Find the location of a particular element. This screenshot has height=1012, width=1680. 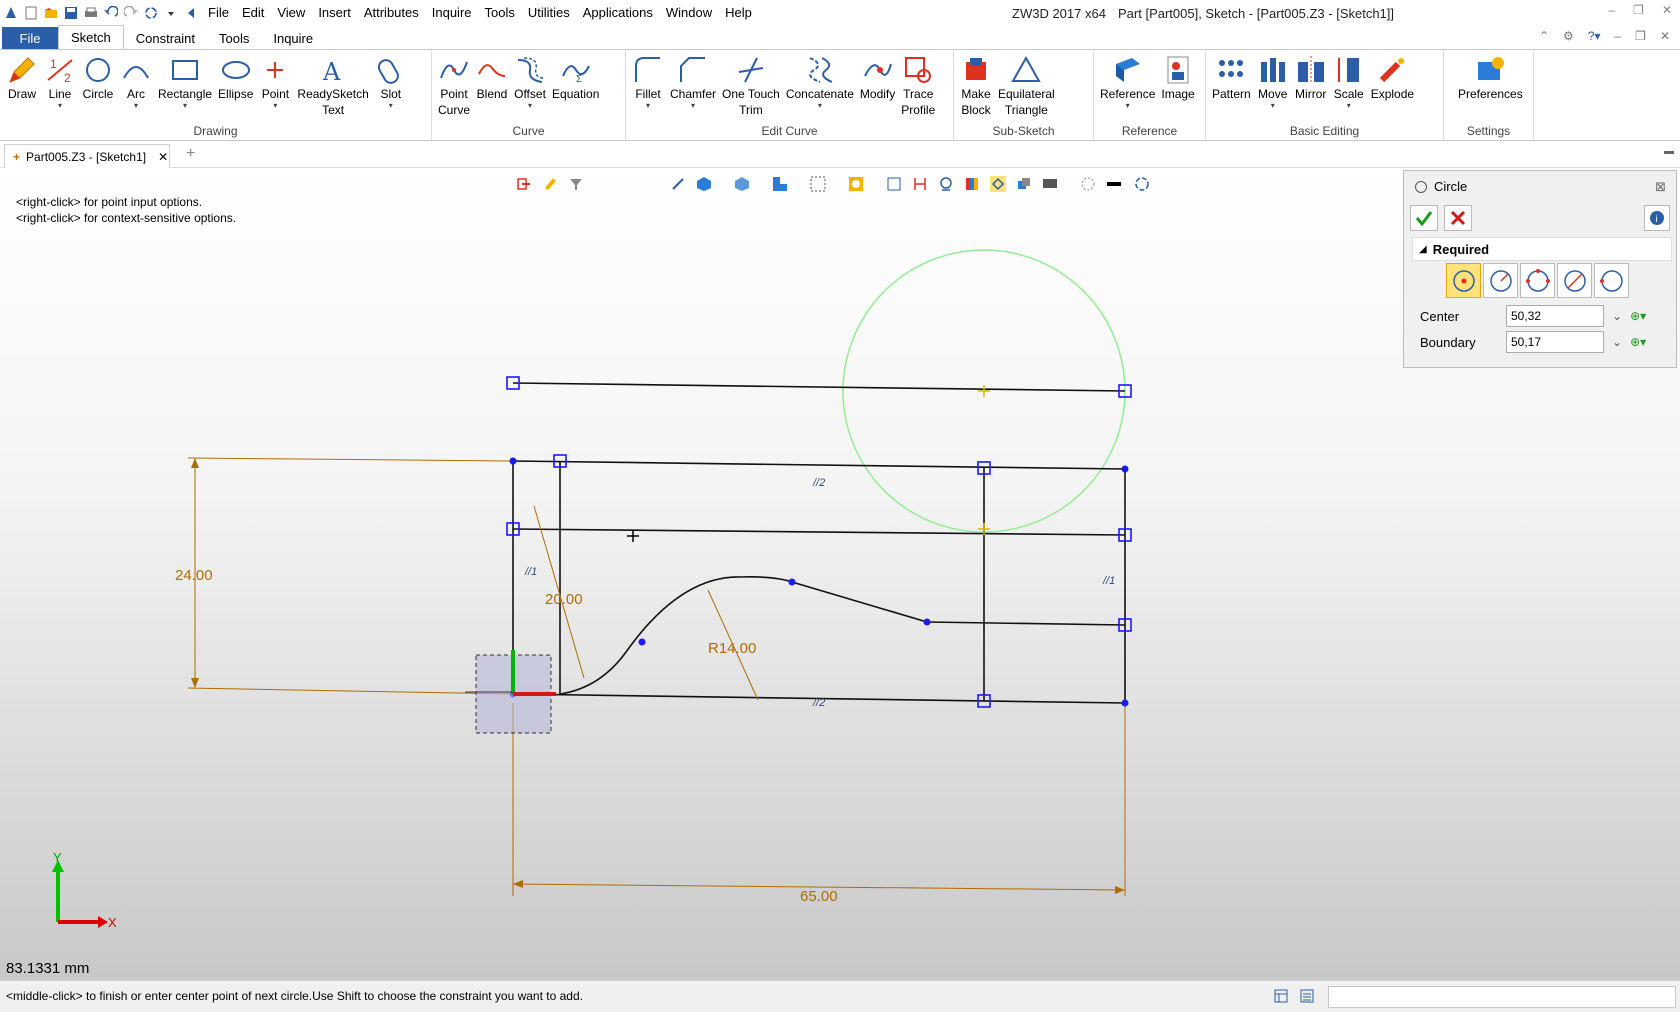

new-file-icon is located at coordinates (31, 13).